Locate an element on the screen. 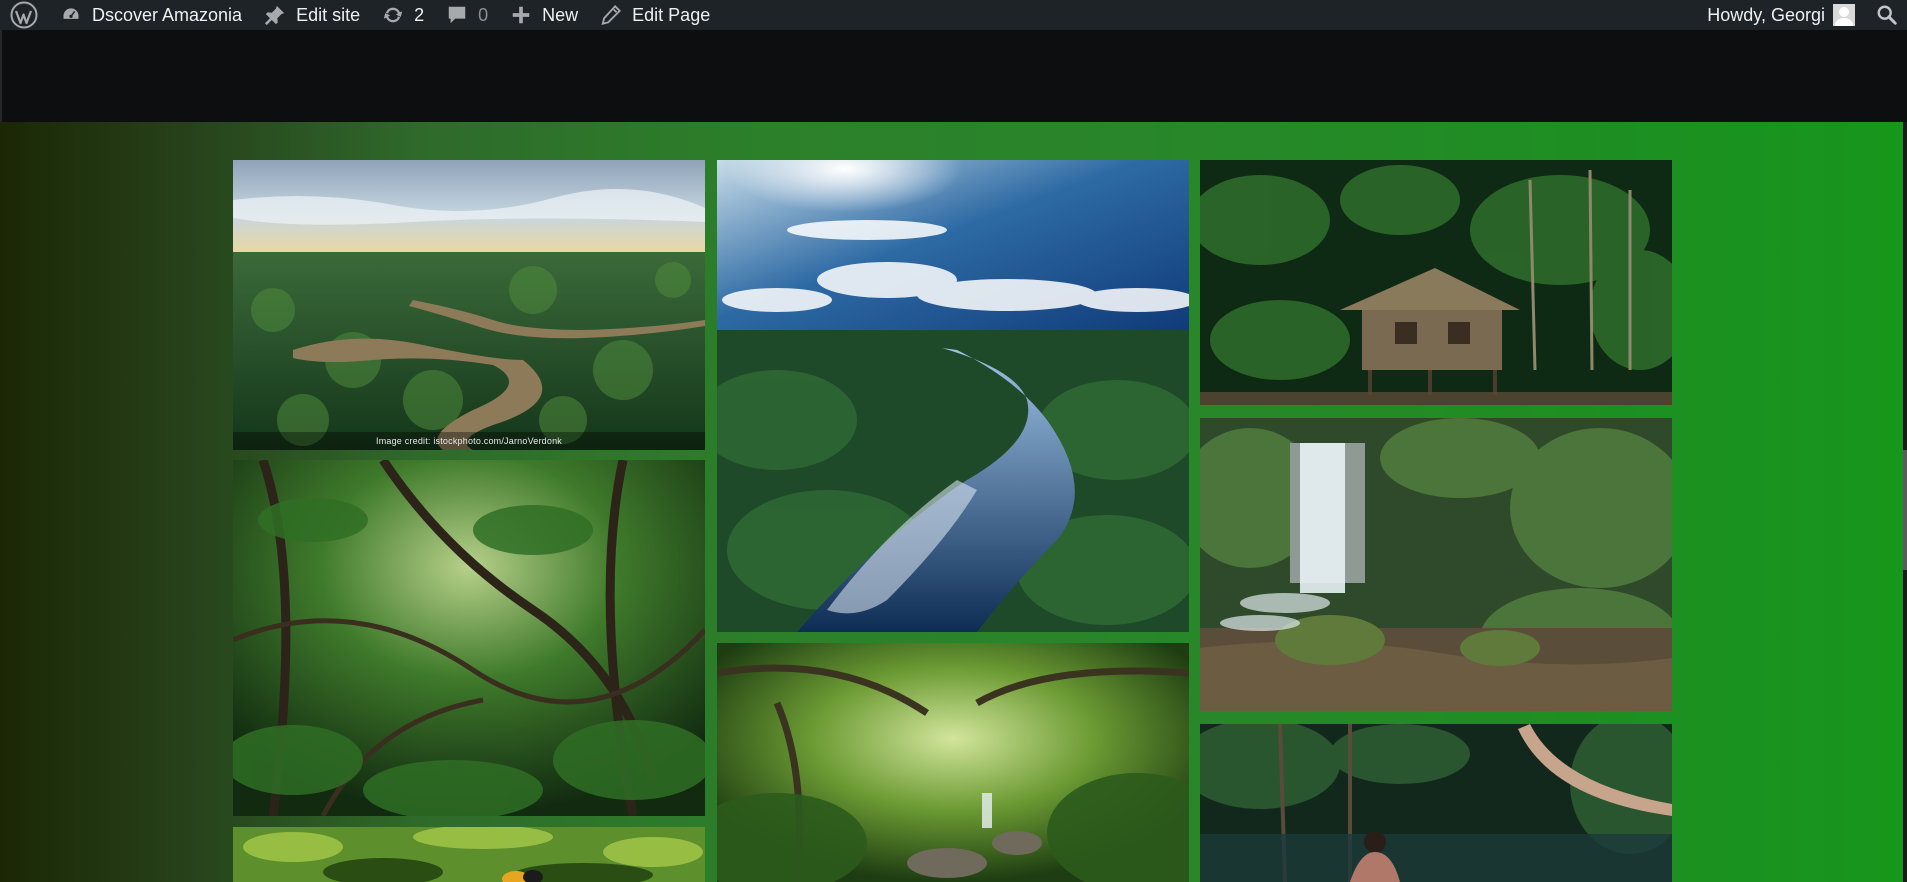 The image size is (1907, 882). site-header is located at coordinates (953, 76).